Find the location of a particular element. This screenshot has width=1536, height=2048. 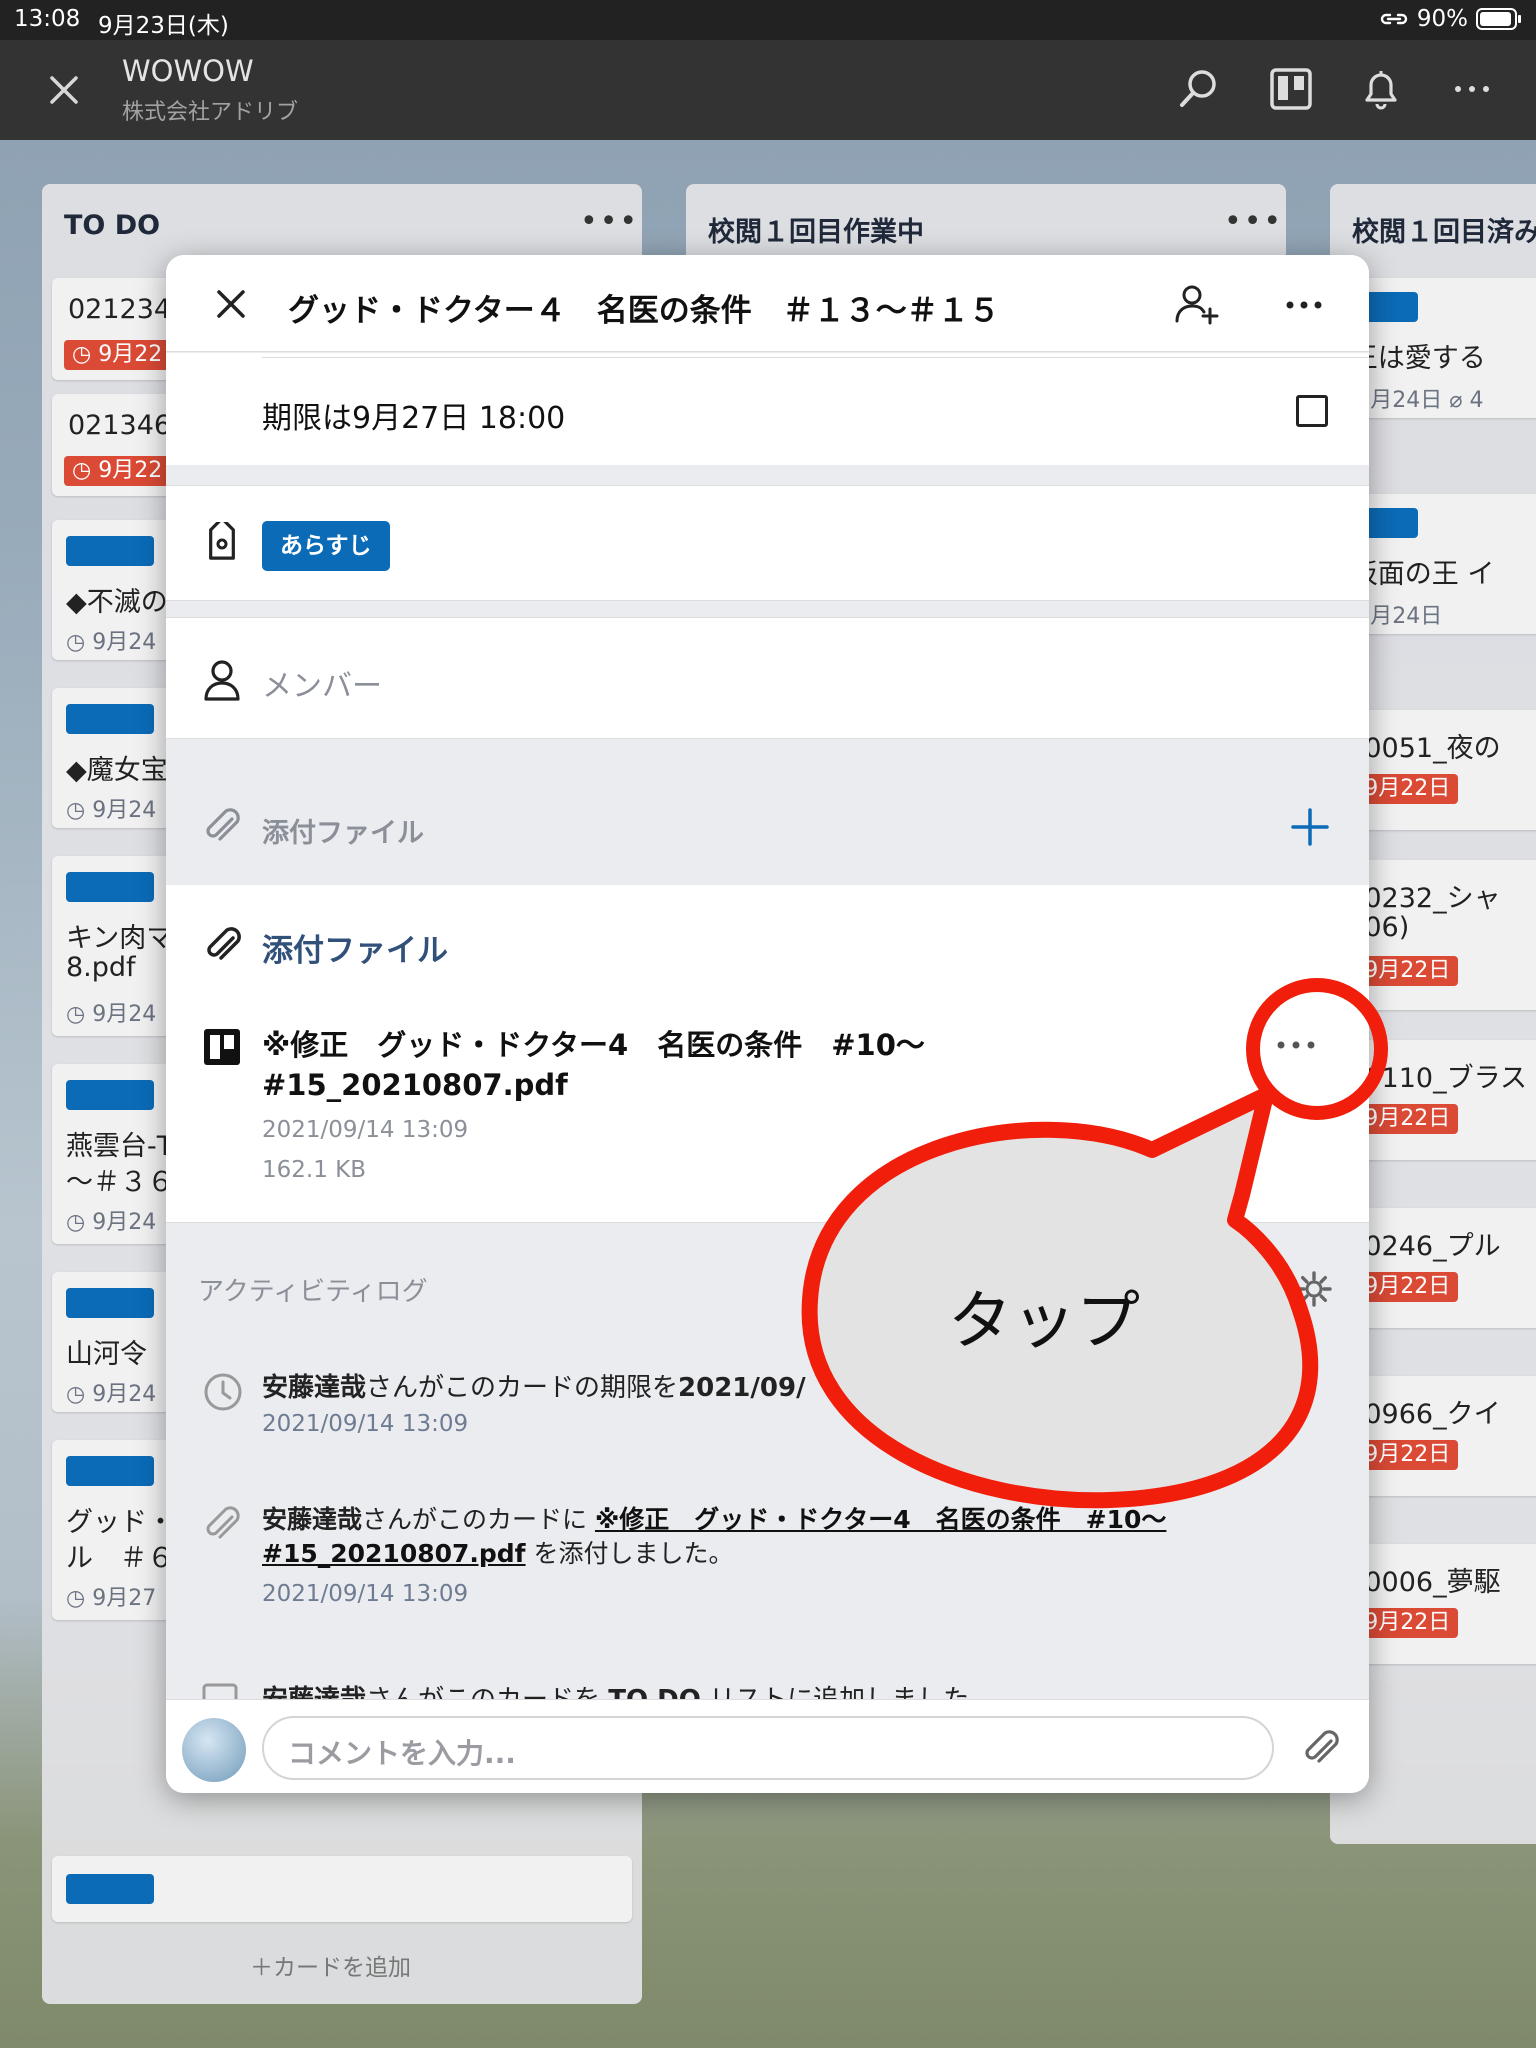

activity-item: 安藤達哉さんがこのカードの期限を2021/09/ is located at coordinates (534, 1385).